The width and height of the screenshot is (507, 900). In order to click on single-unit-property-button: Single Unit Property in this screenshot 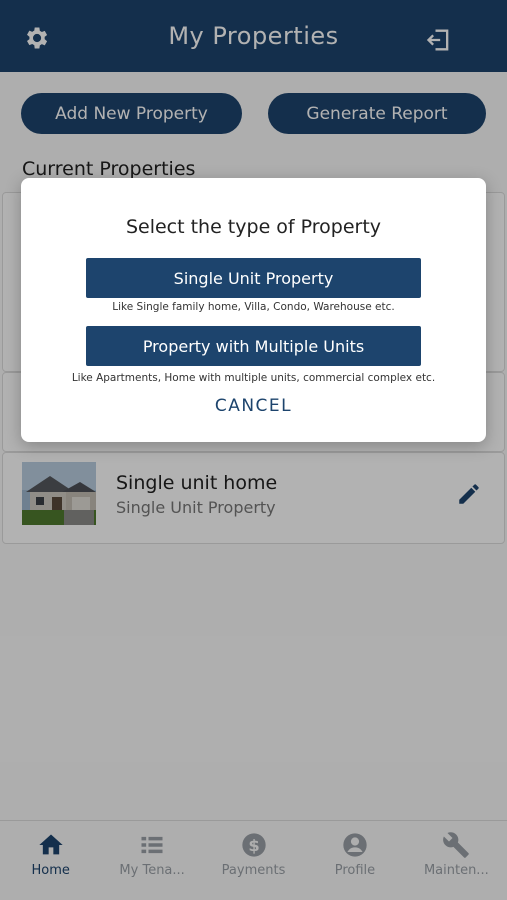, I will do `click(253, 278)`.